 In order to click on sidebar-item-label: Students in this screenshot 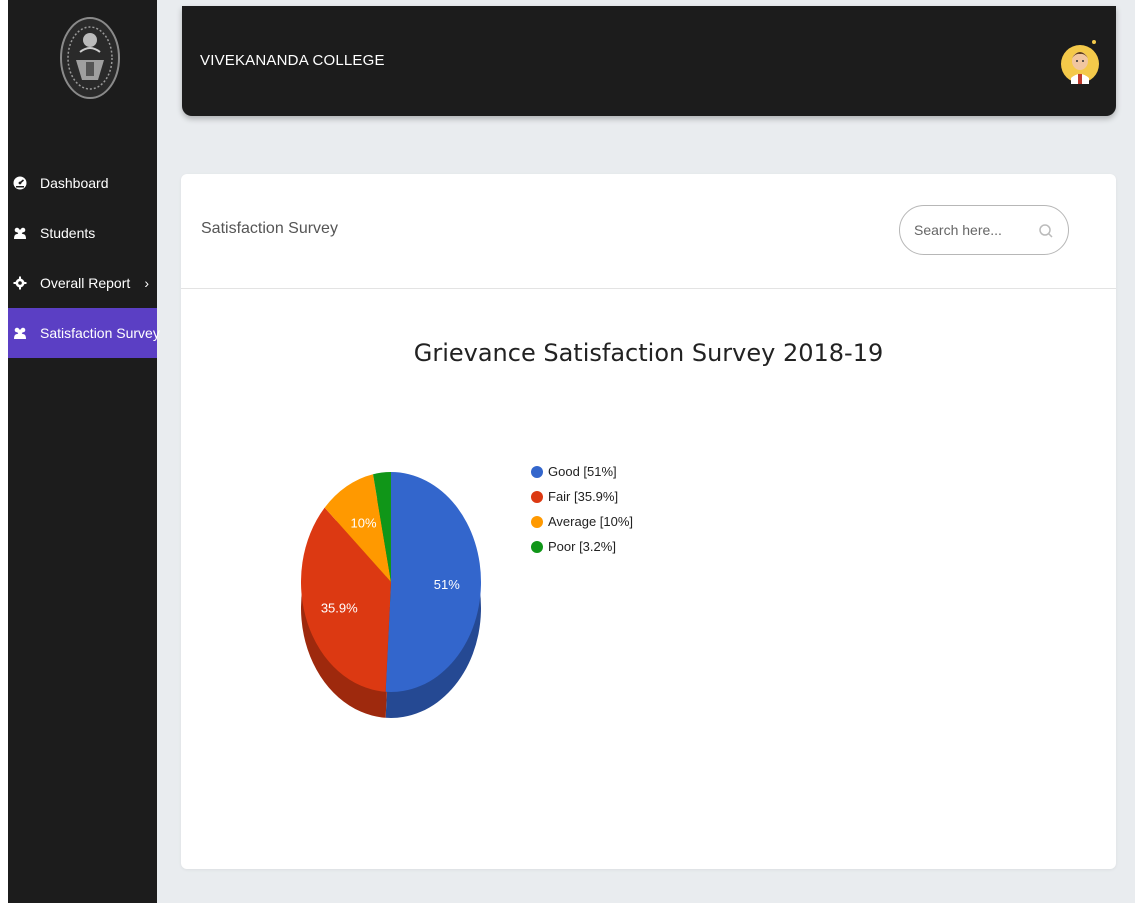, I will do `click(68, 233)`.